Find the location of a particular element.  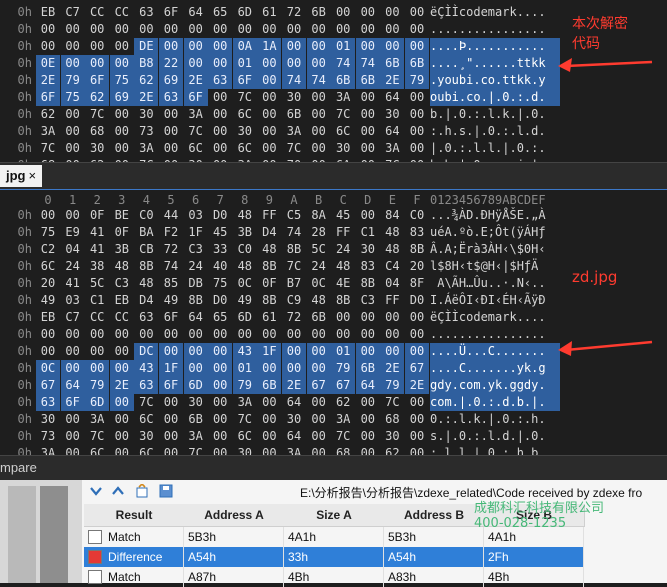

hex-byte: 3B is located at coordinates (122, 249).